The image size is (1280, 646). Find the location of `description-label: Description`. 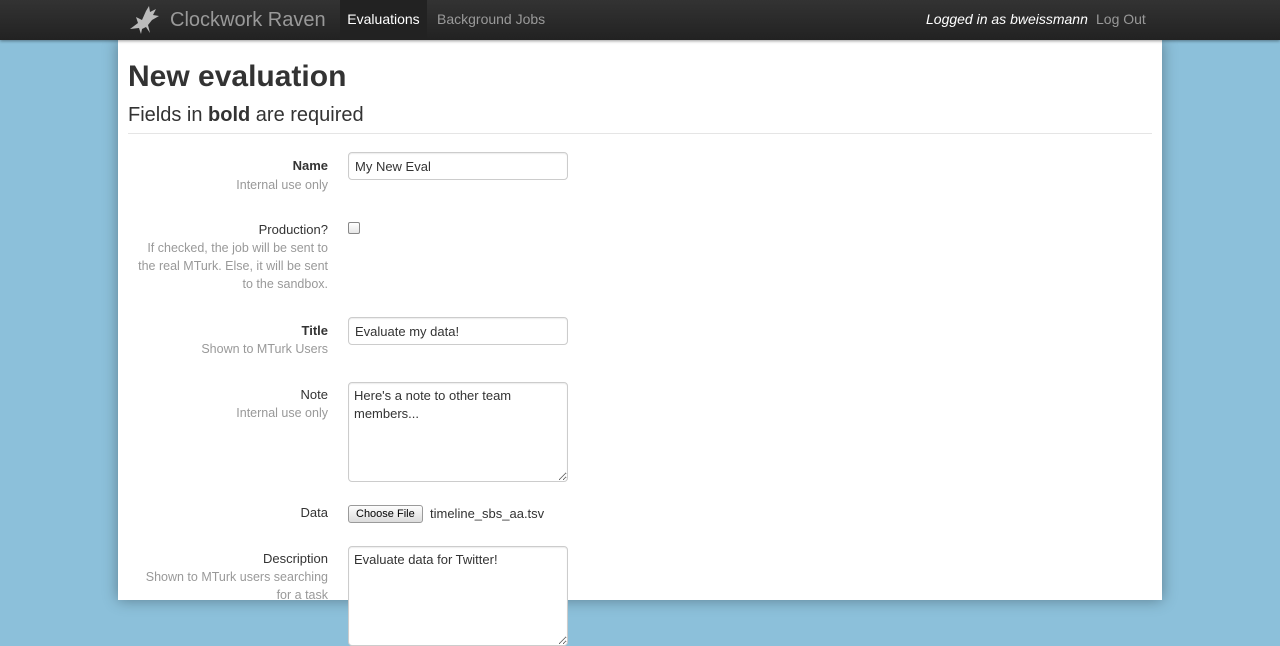

description-label: Description is located at coordinates (295, 558).